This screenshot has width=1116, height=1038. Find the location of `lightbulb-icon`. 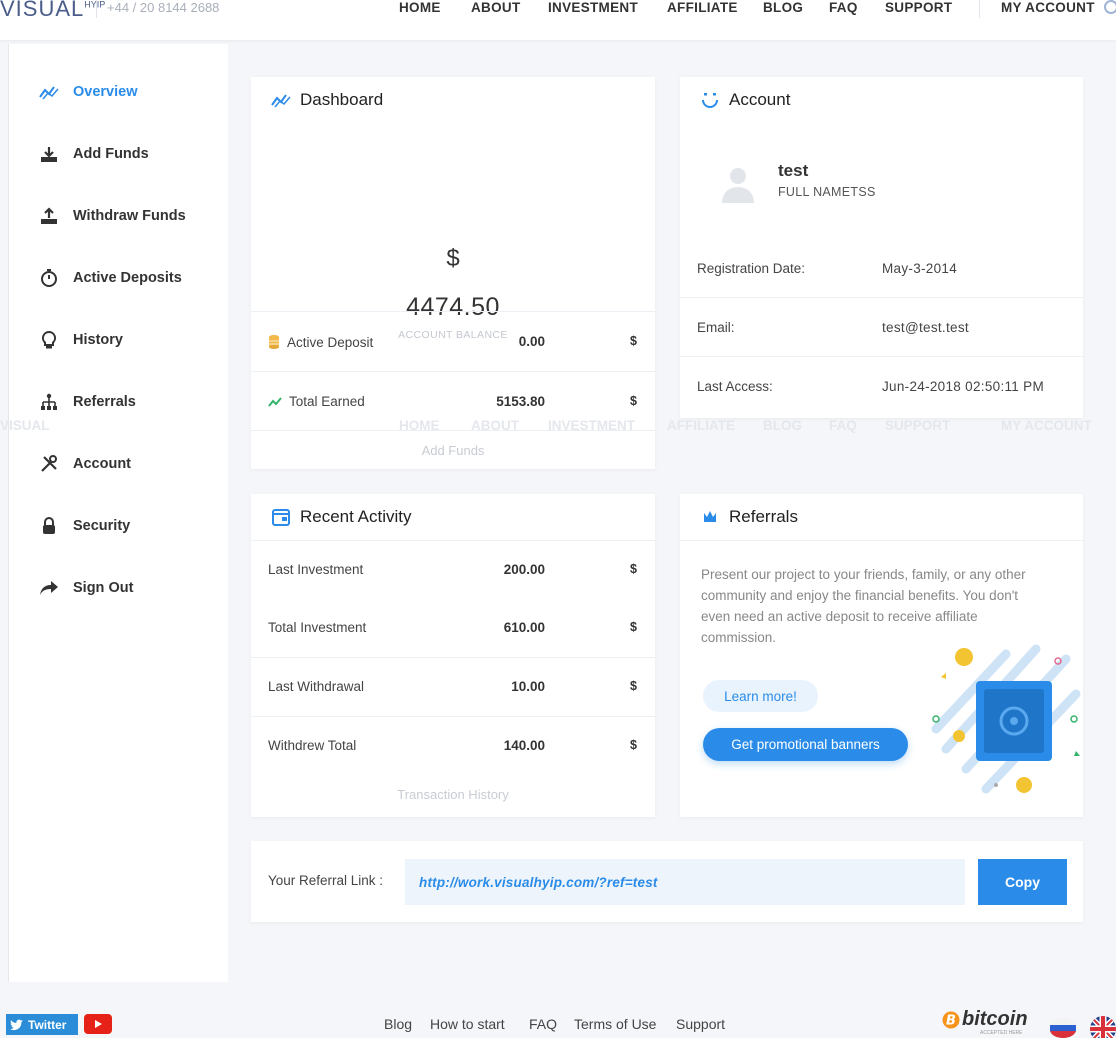

lightbulb-icon is located at coordinates (49, 340).